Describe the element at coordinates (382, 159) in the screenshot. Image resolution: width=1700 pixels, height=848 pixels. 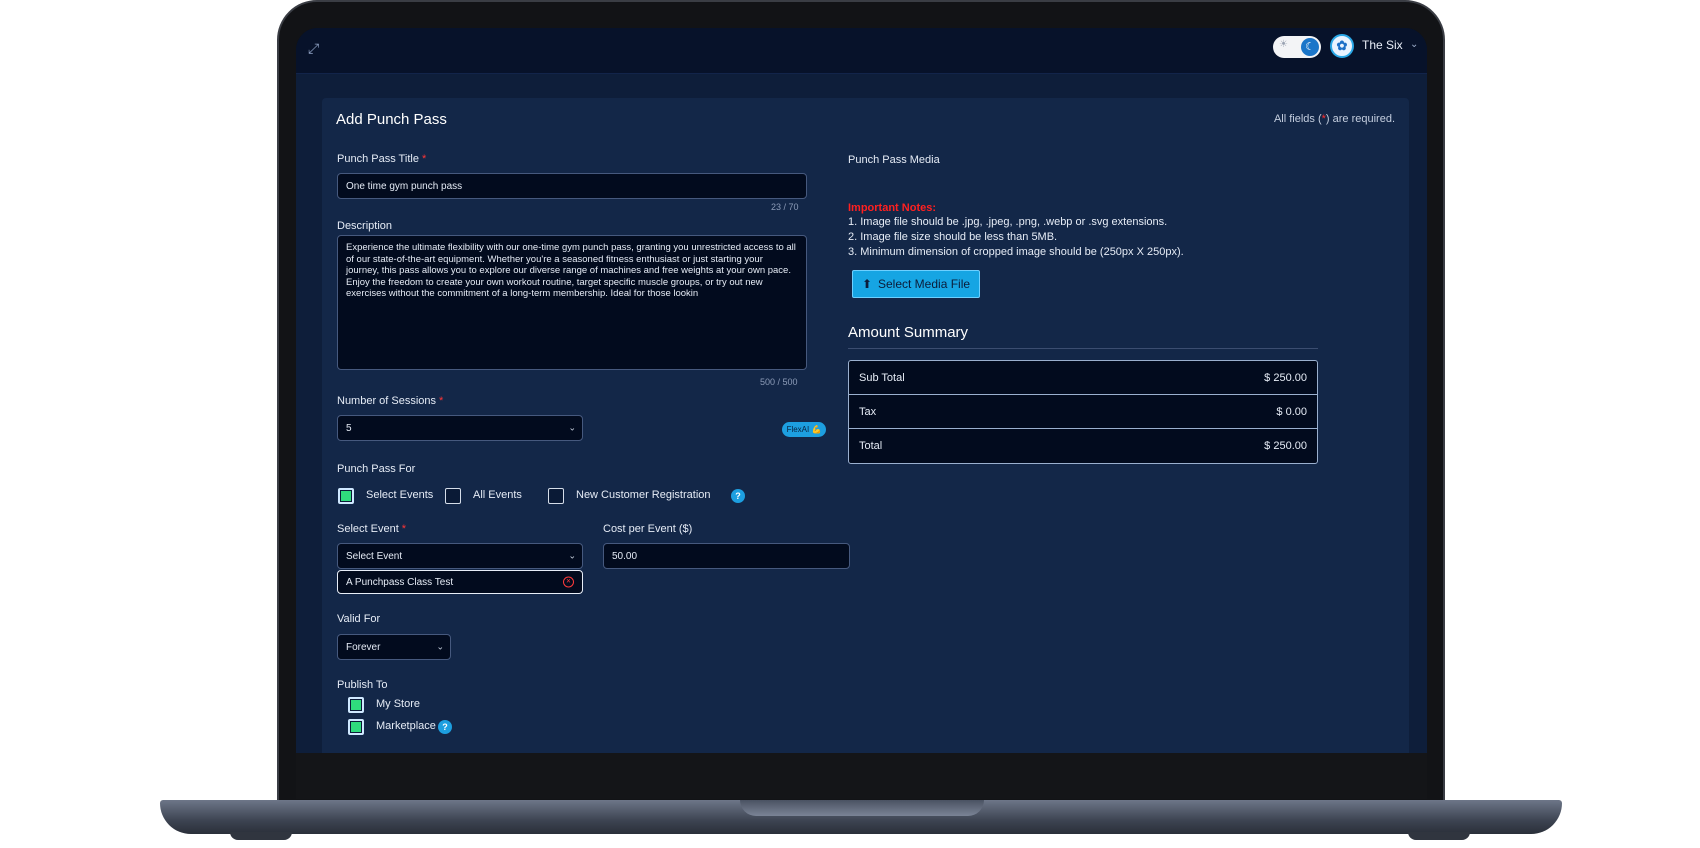
I see `punch-pass-title-label: Punch Pass Title *` at that location.